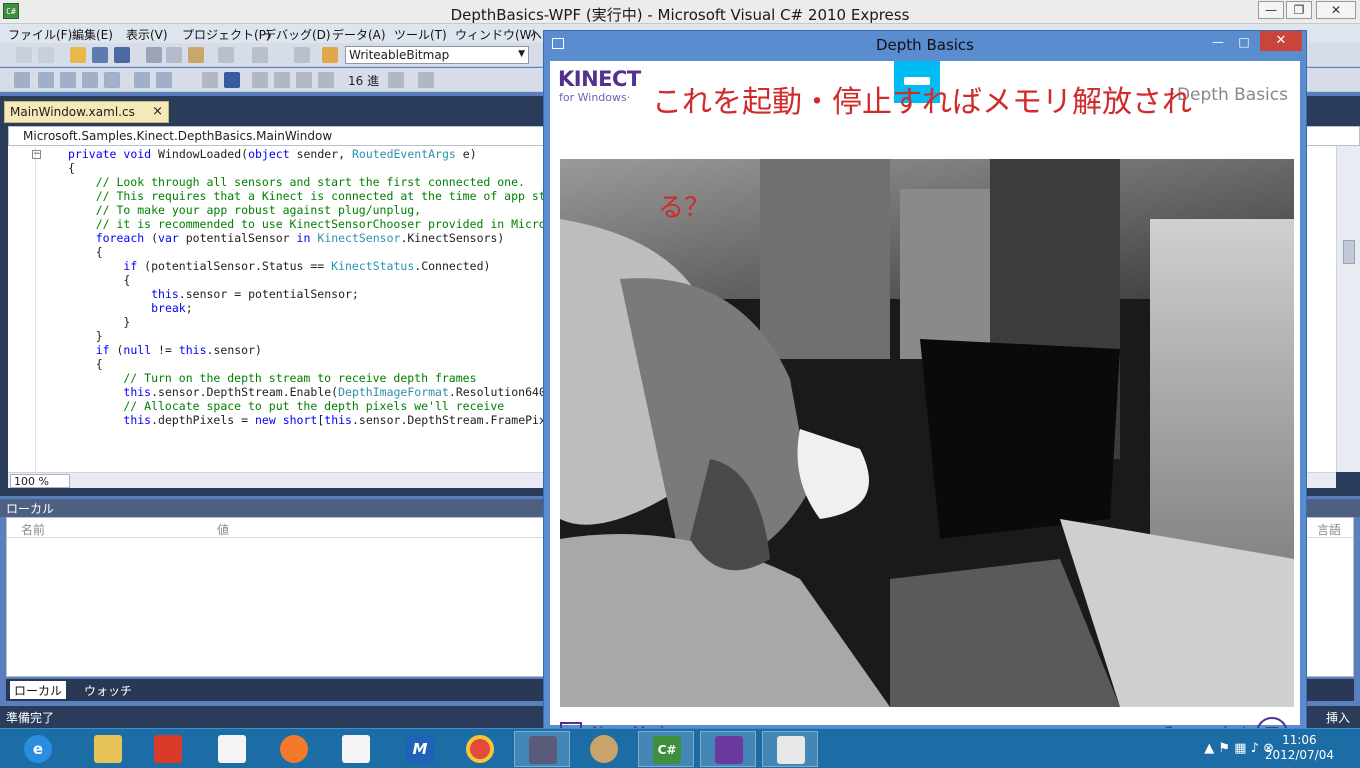 Image resolution: width=1360 pixels, height=768 pixels. I want to click on format-icon, so click(90, 80).